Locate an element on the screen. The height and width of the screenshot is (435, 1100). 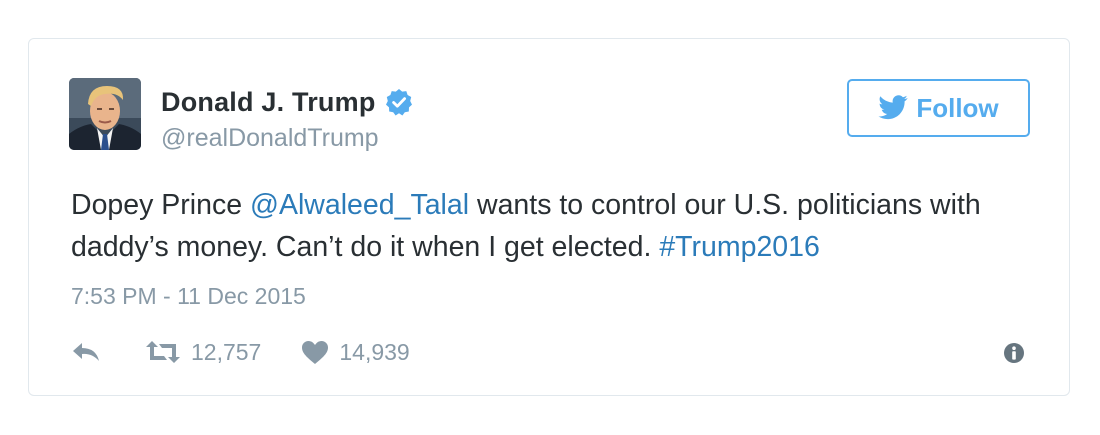
retweet-icon is located at coordinates (163, 352).